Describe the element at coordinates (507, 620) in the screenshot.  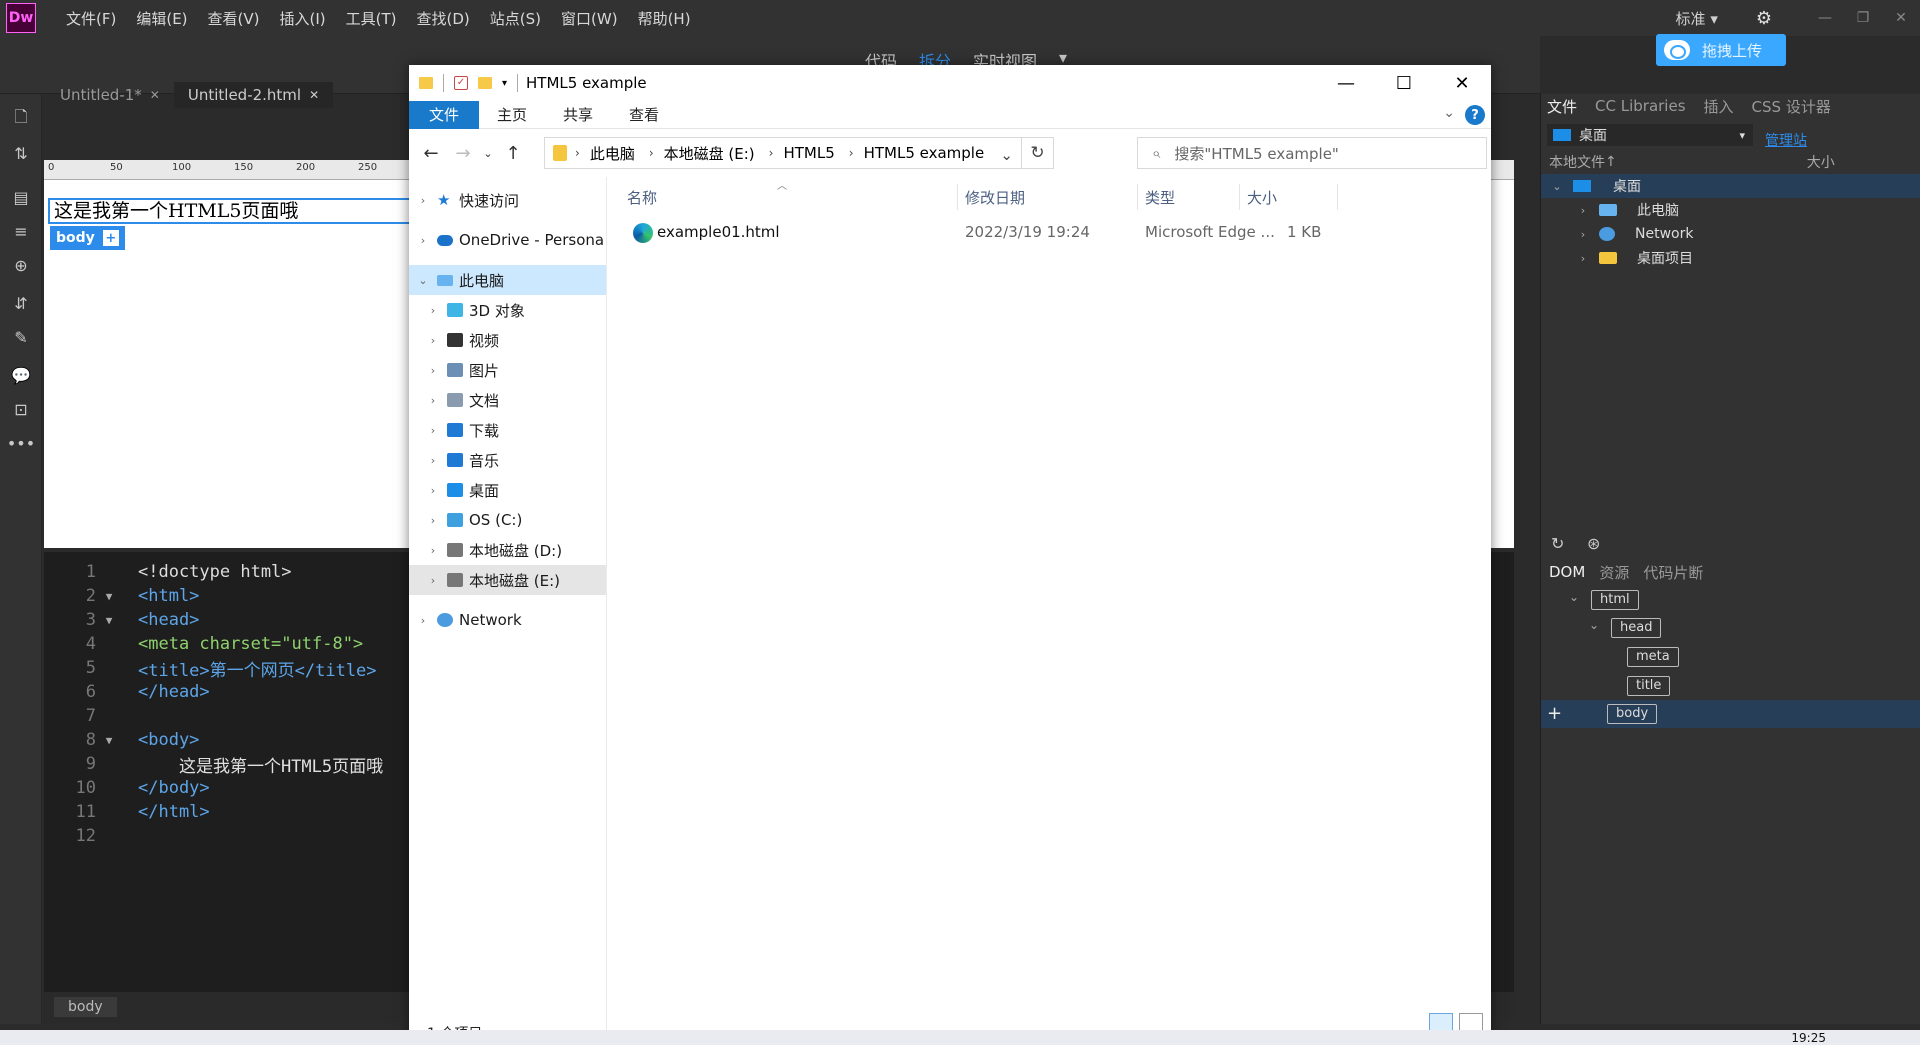
I see `nav-item-network: › Network` at that location.